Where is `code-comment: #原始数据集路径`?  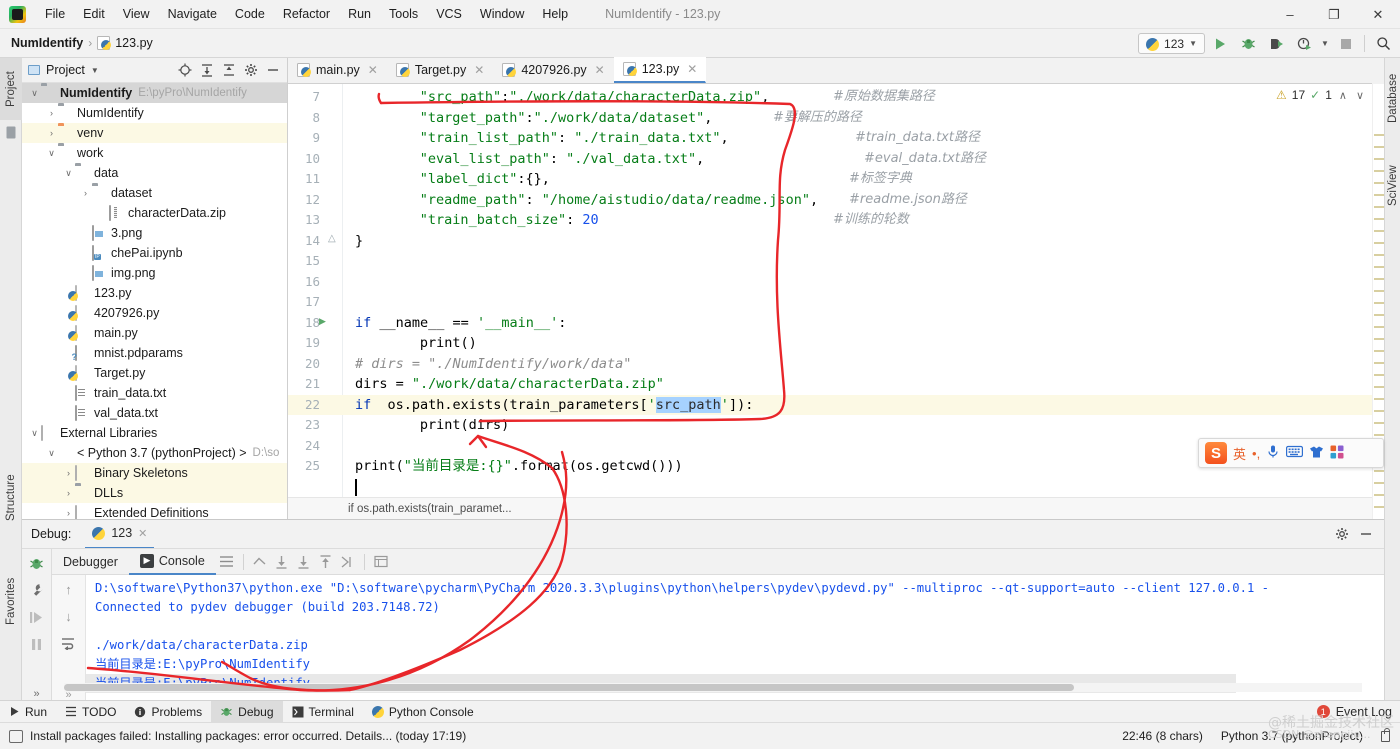 code-comment: #原始数据集路径 is located at coordinates (884, 97).